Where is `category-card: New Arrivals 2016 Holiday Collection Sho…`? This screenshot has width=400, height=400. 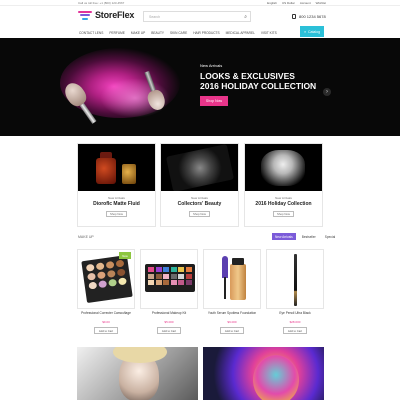 category-card: New Arrivals 2016 Holiday Collection Sho… is located at coordinates (283, 185).